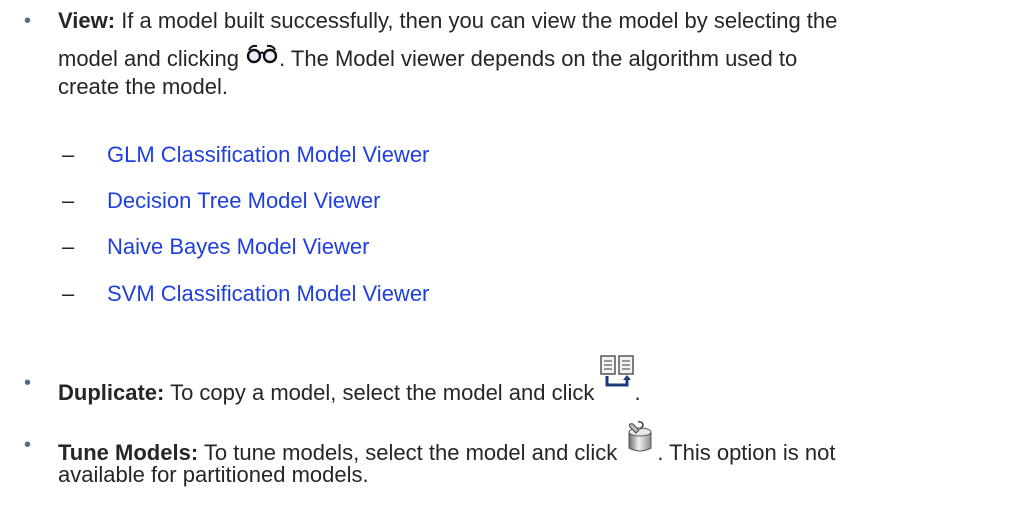 The width and height of the screenshot is (1021, 506). What do you see at coordinates (637, 392) in the screenshot?
I see `duplicate-text-post: .` at bounding box center [637, 392].